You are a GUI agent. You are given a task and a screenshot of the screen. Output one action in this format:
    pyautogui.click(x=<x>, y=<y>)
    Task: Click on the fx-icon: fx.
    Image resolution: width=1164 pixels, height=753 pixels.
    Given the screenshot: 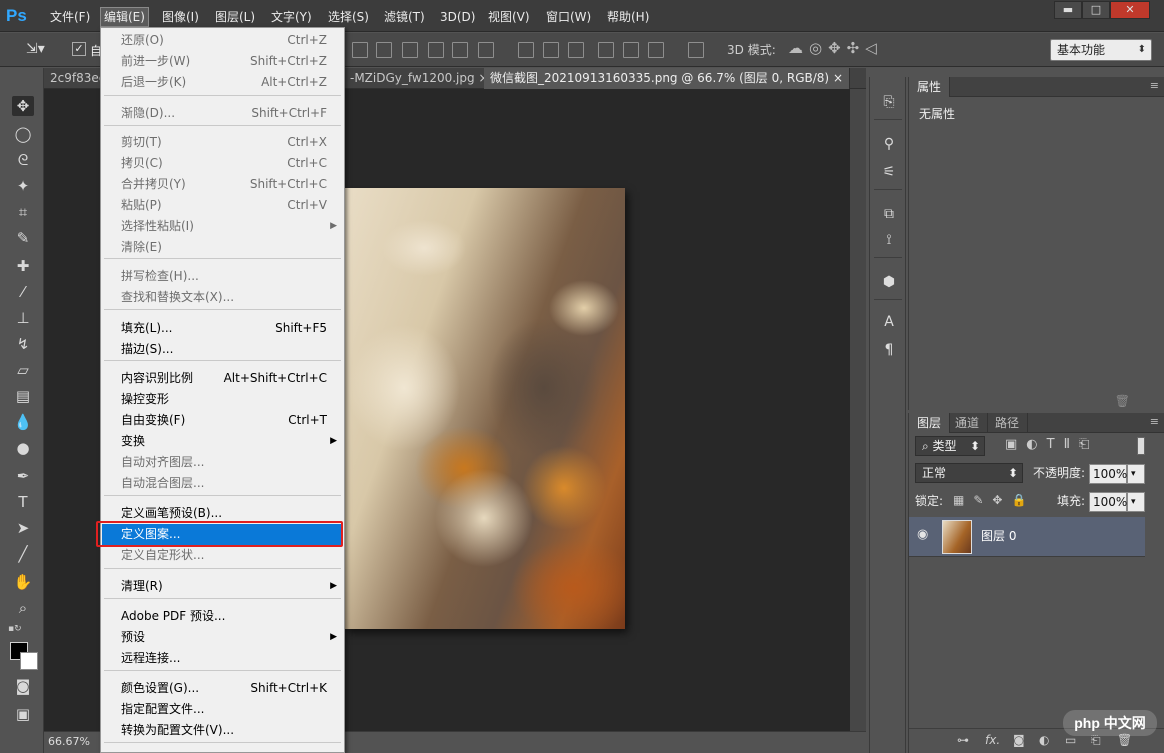 What is the action you would take?
    pyautogui.click(x=992, y=740)
    